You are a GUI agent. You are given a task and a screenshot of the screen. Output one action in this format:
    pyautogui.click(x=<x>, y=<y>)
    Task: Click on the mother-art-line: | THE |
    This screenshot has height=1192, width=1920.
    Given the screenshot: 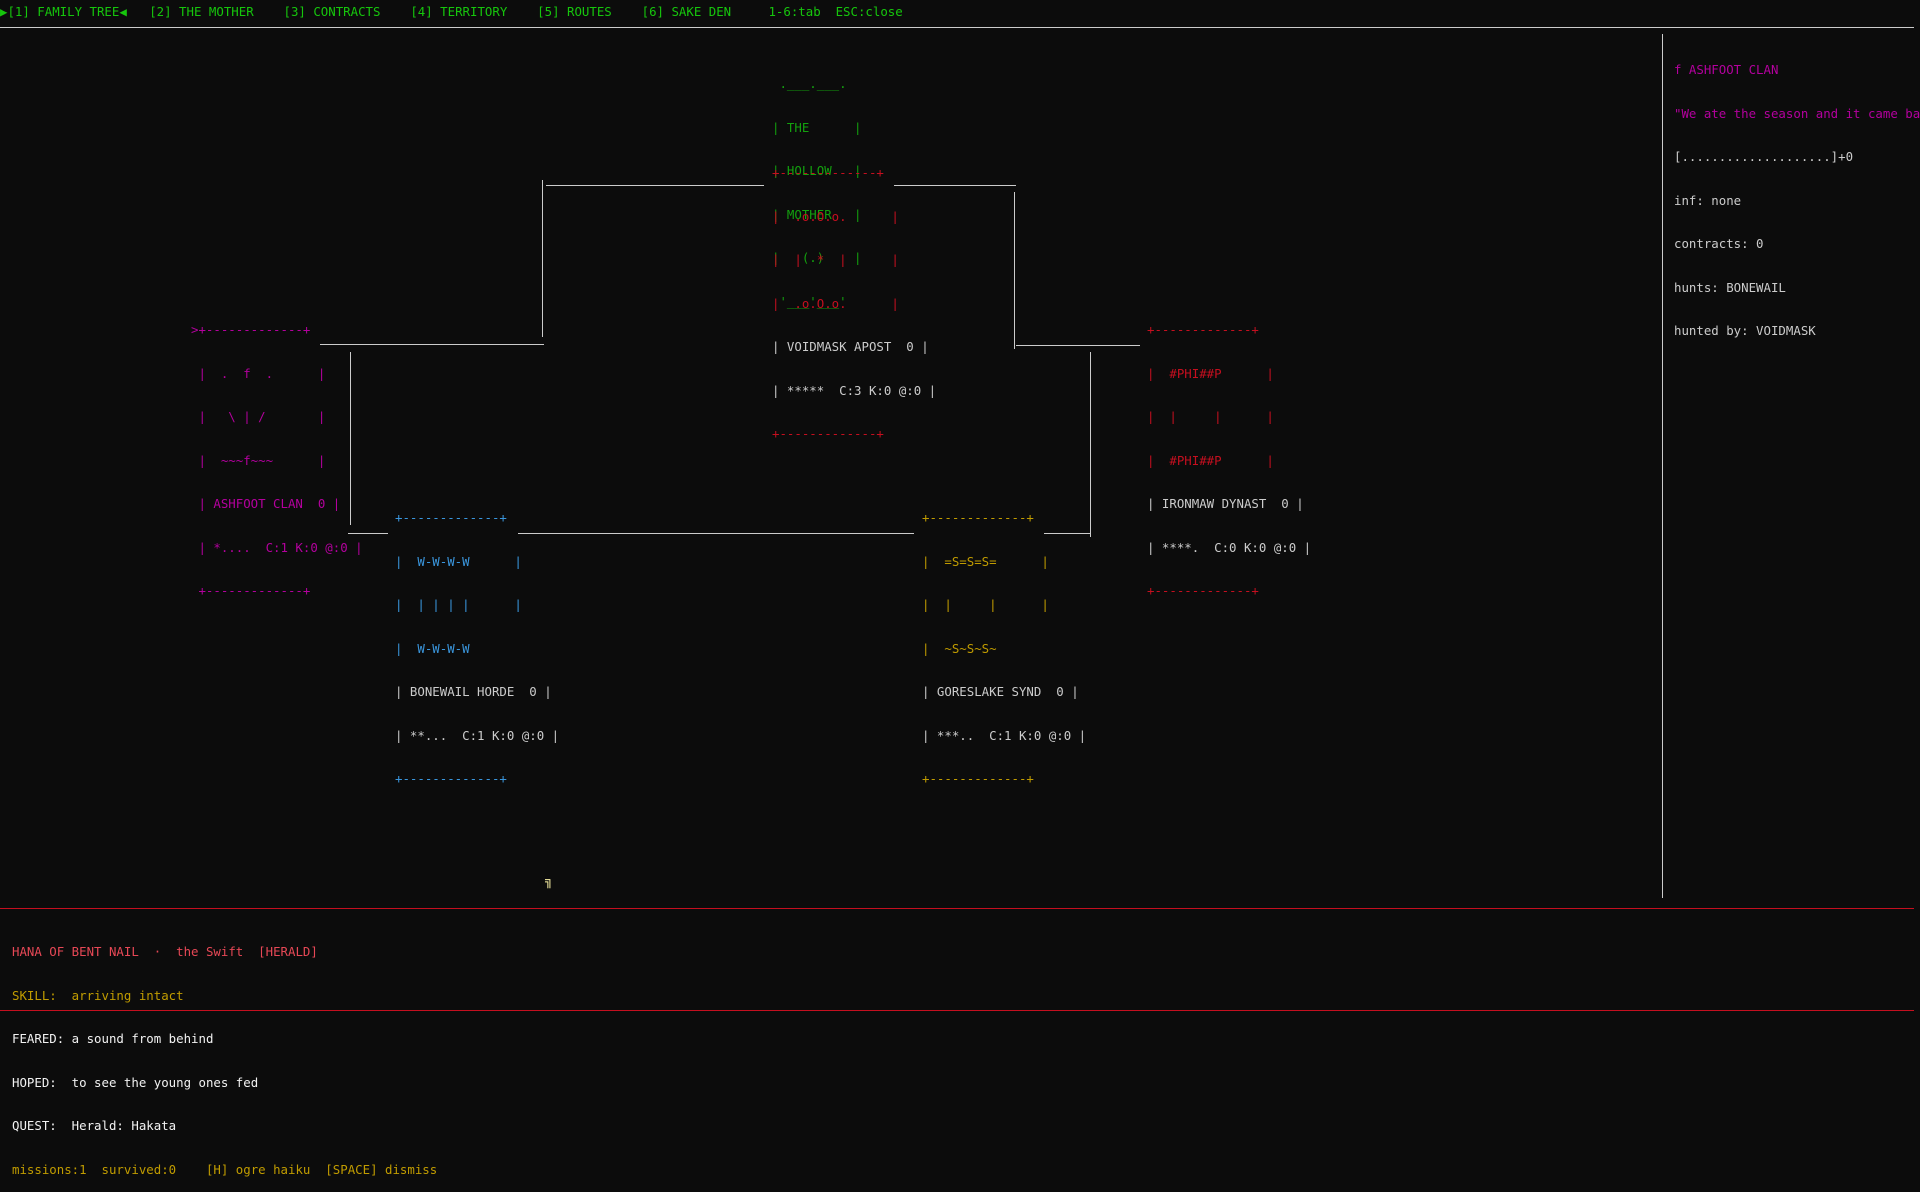 What is the action you would take?
    pyautogui.click(x=817, y=127)
    